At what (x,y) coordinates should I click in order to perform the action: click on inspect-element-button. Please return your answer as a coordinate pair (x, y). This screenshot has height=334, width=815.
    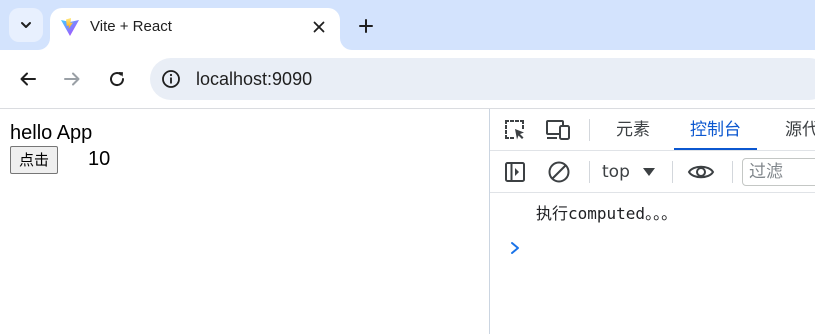
    Looking at the image, I should click on (515, 130).